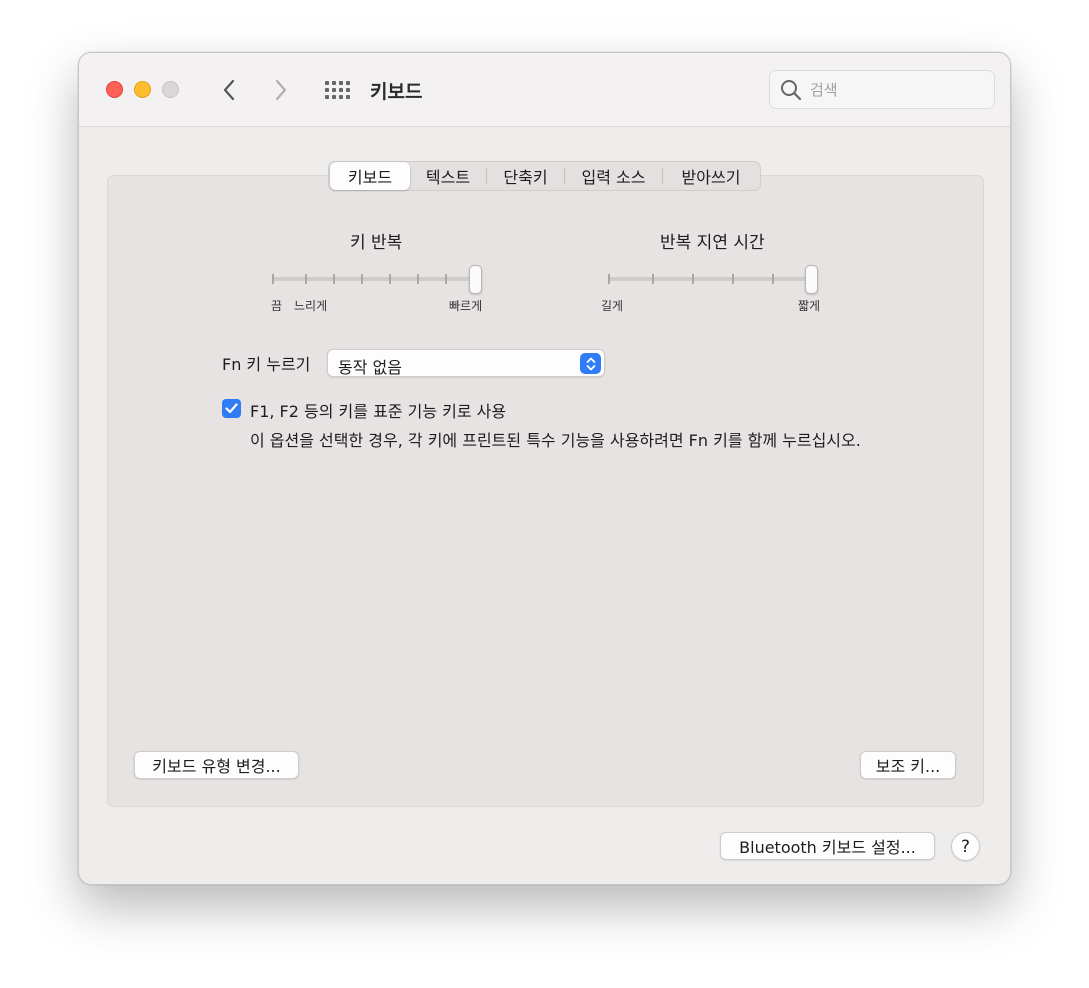  Describe the element at coordinates (142, 89) in the screenshot. I see `minimize-button` at that location.